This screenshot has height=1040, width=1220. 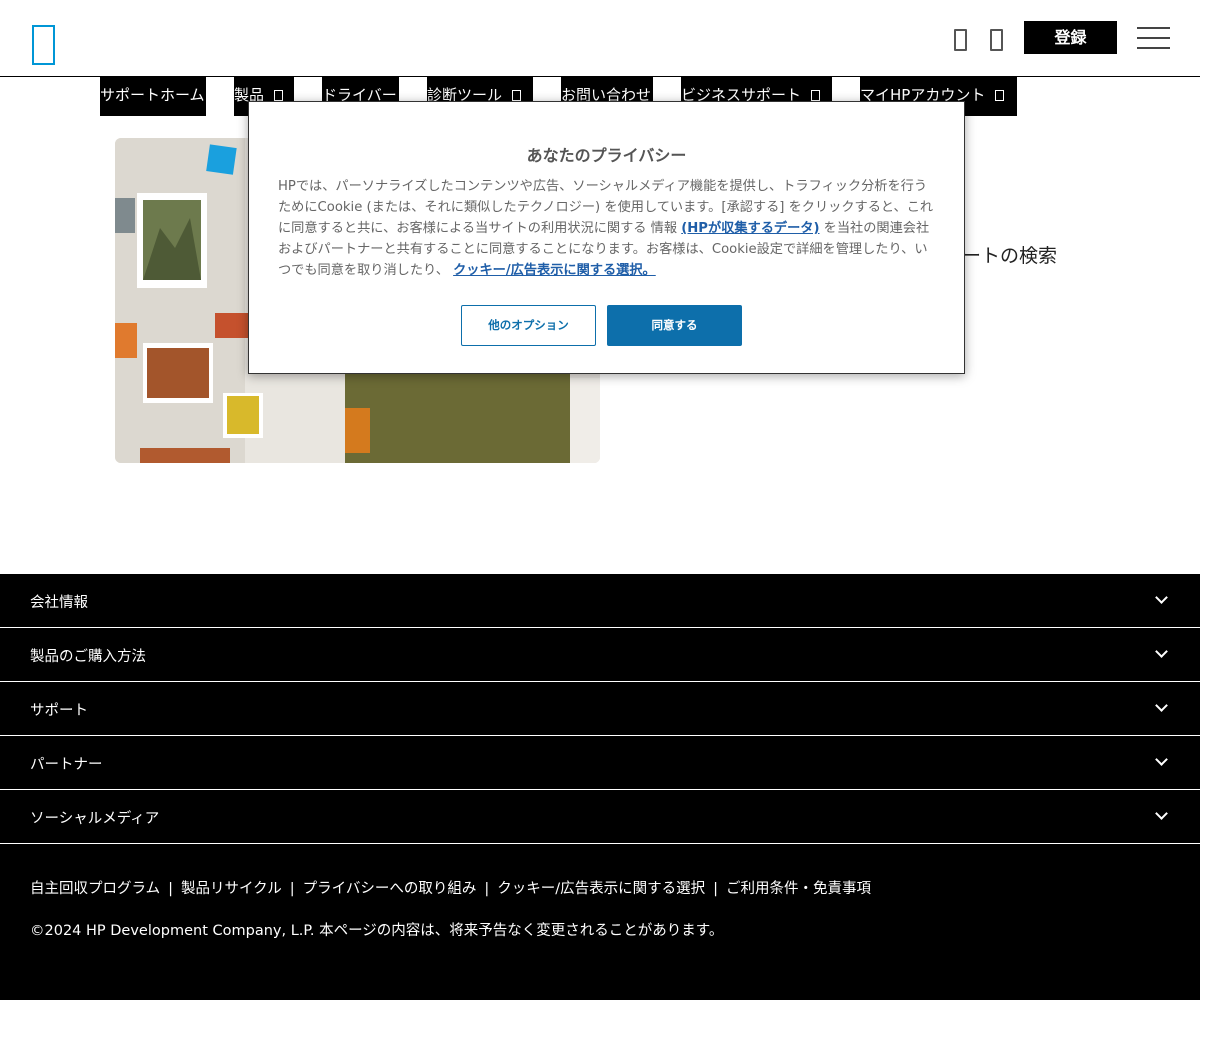 I want to click on menu-icon, so click(x=1153, y=38).